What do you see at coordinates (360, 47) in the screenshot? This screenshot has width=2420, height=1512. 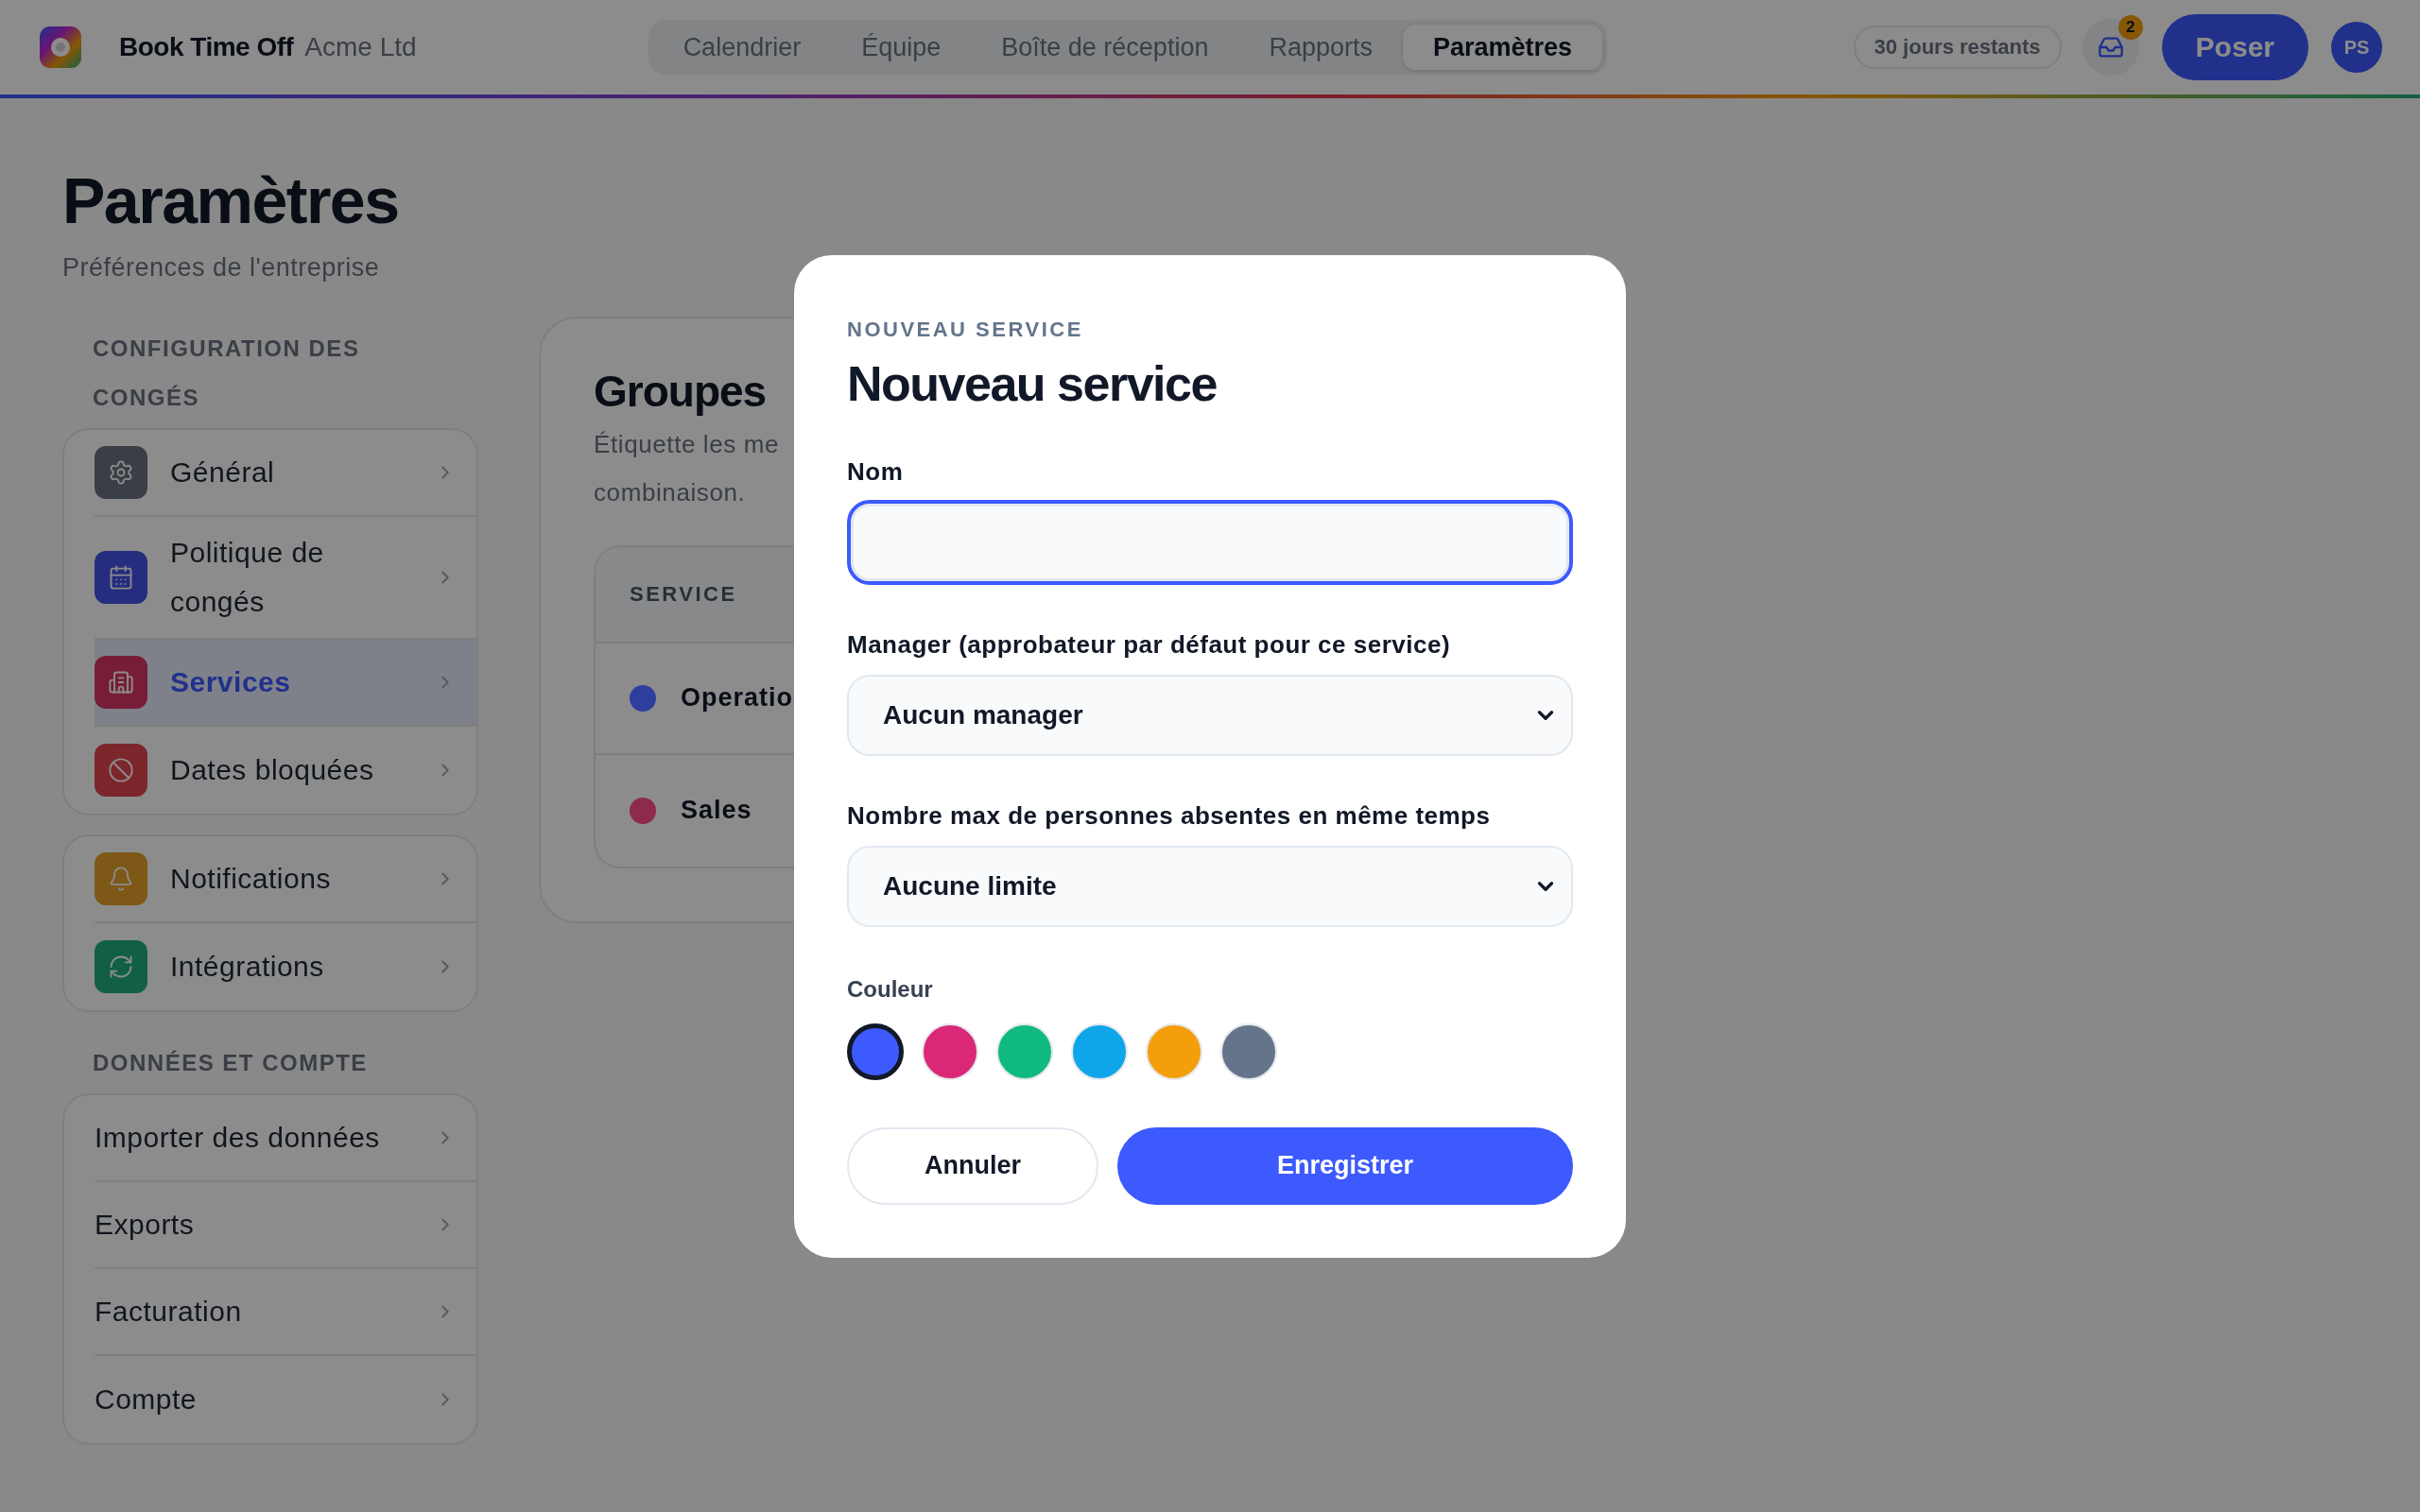 I see `organization-name: Acme Ltd` at bounding box center [360, 47].